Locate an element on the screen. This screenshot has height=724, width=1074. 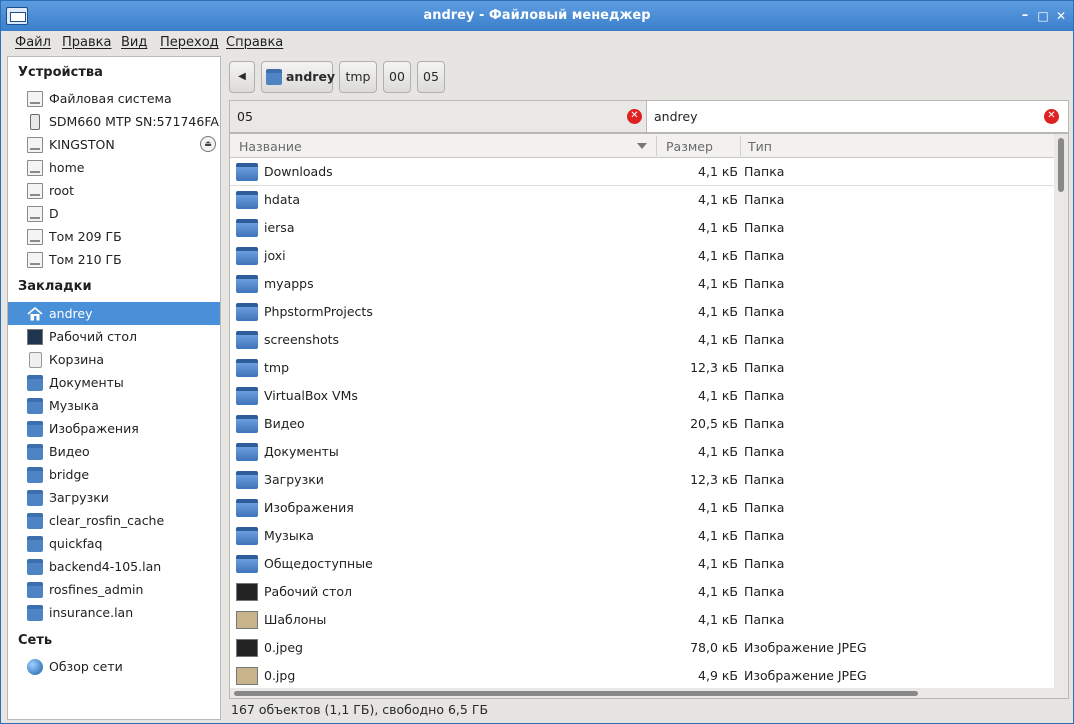
bookmark-item-clear-rosfin-cache: clear_rosfin_cache is located at coordinates (114, 520).